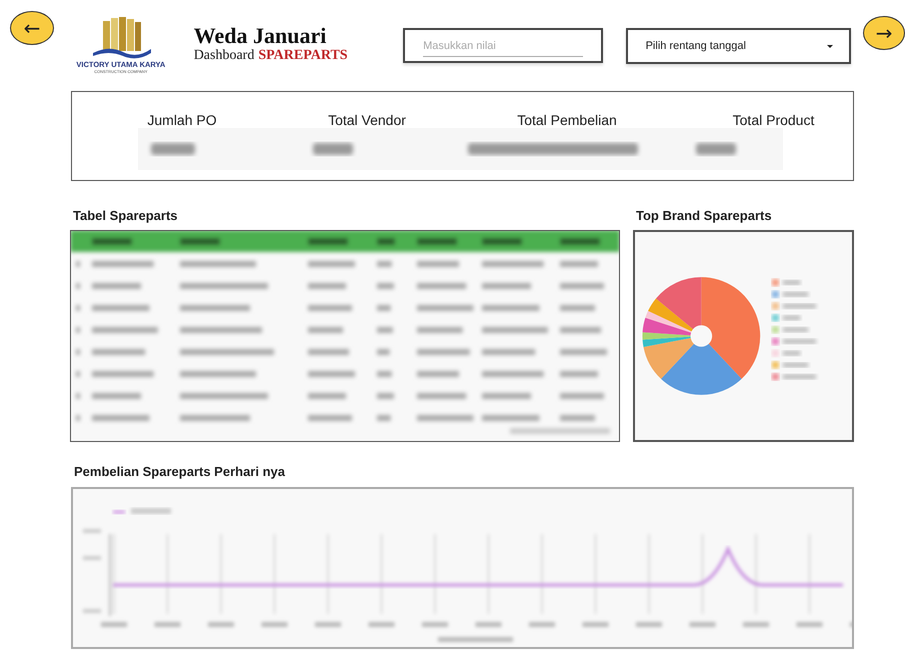 This screenshot has height=650, width=905. What do you see at coordinates (303, 56) in the screenshot?
I see `dashboard-subtitle-emphasis: SPAREPARTS` at bounding box center [303, 56].